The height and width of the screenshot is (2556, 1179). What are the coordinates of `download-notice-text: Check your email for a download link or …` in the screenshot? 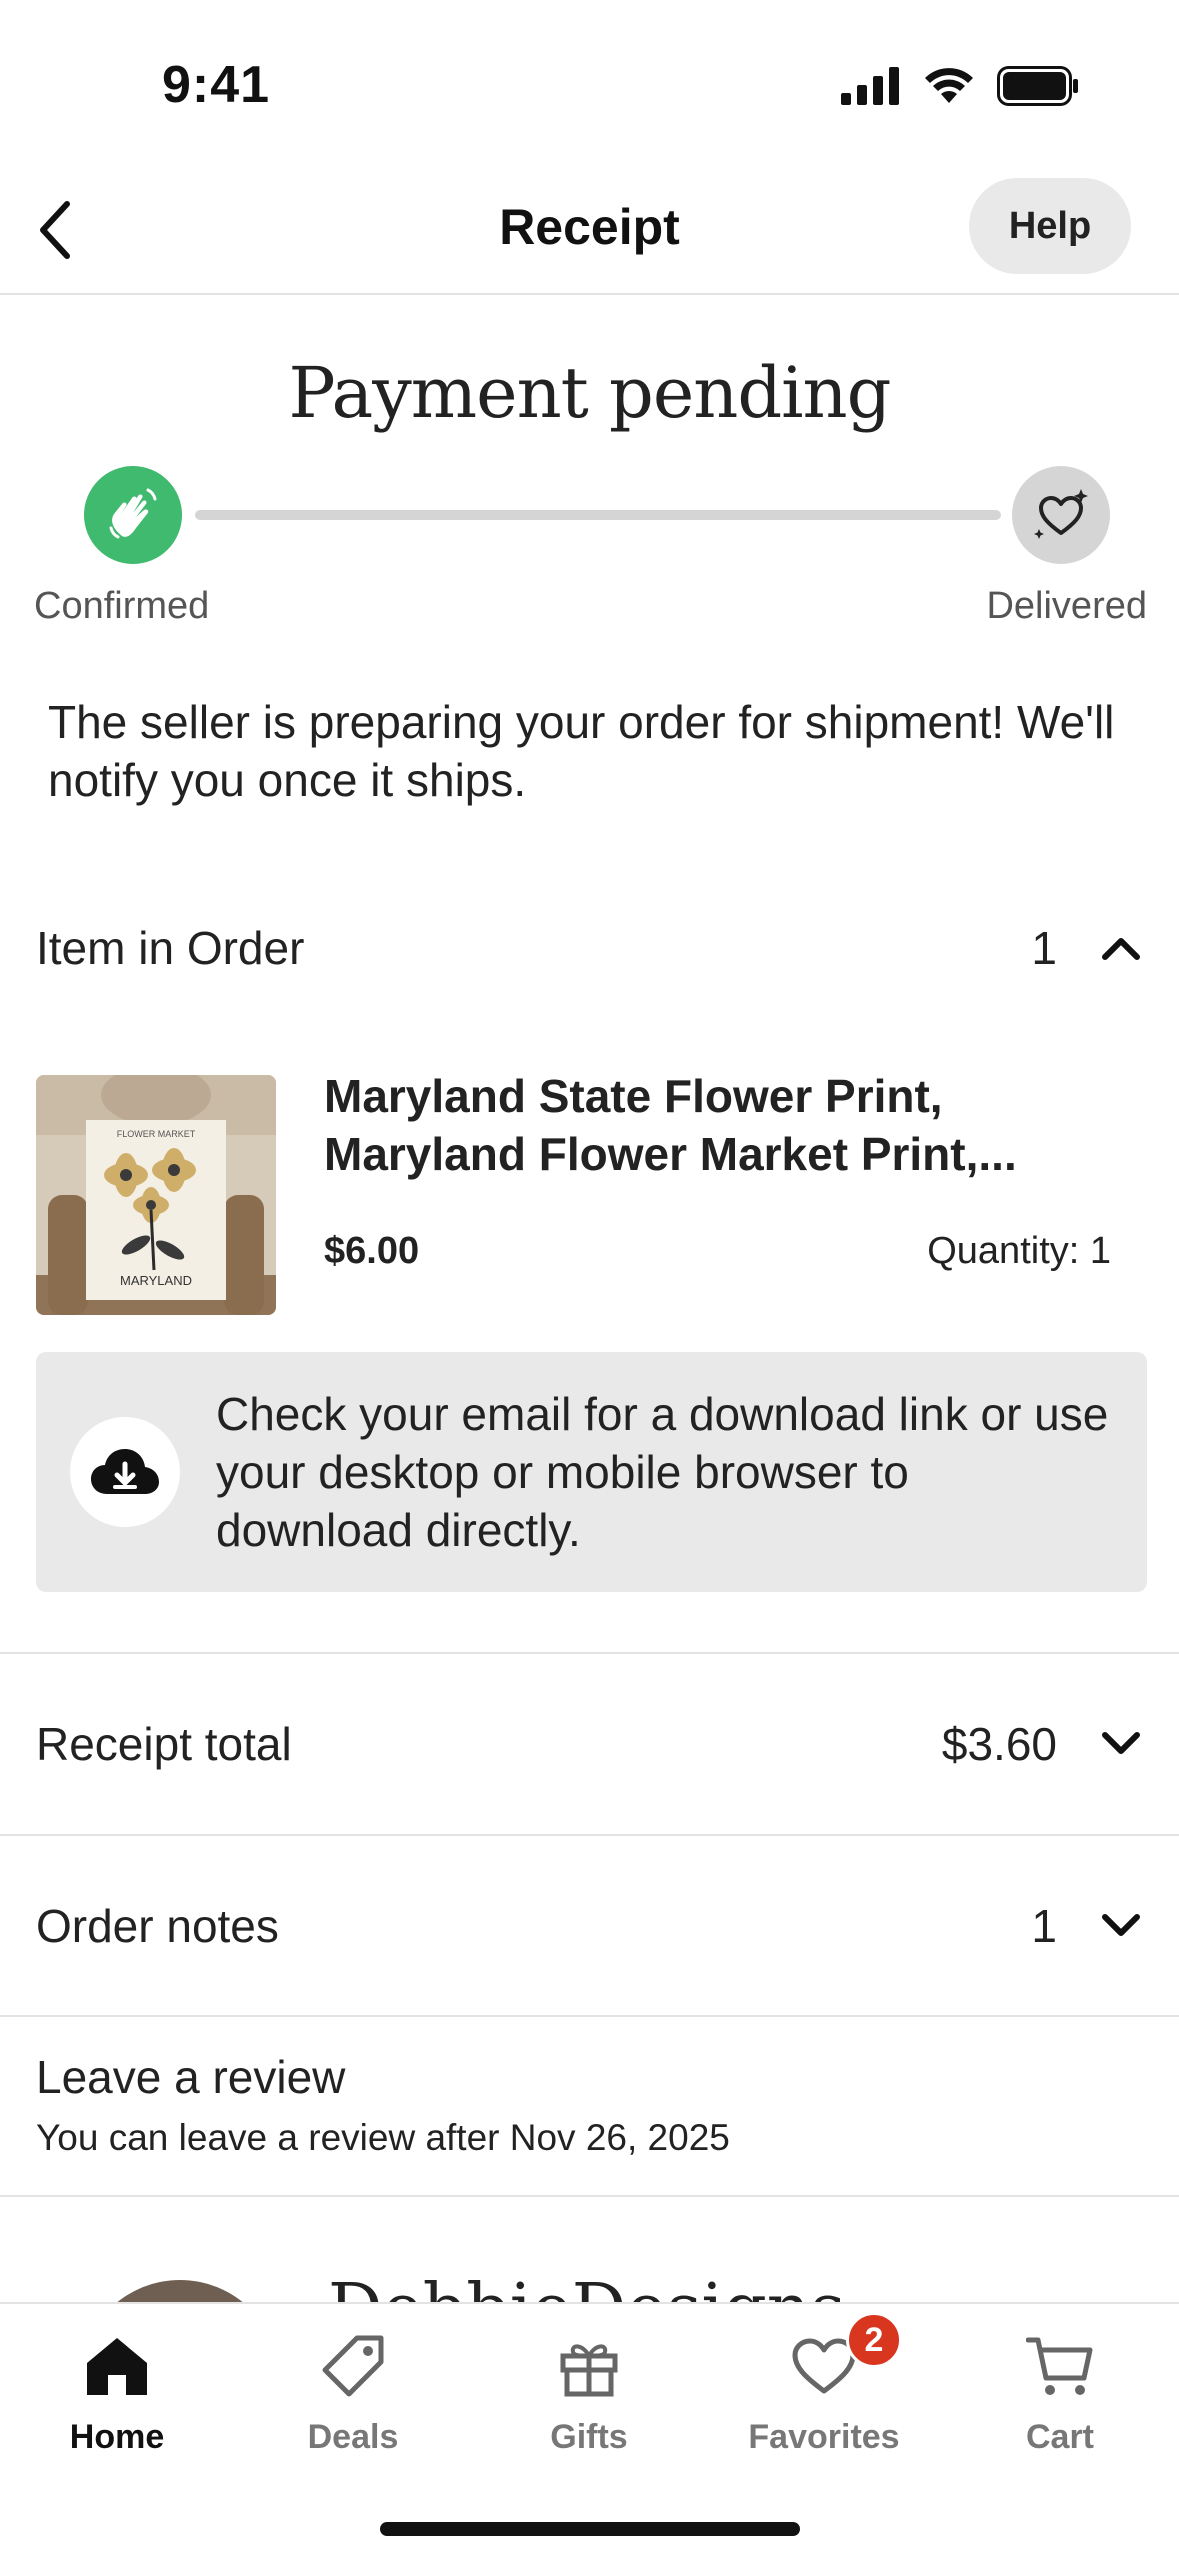 It's located at (662, 1472).